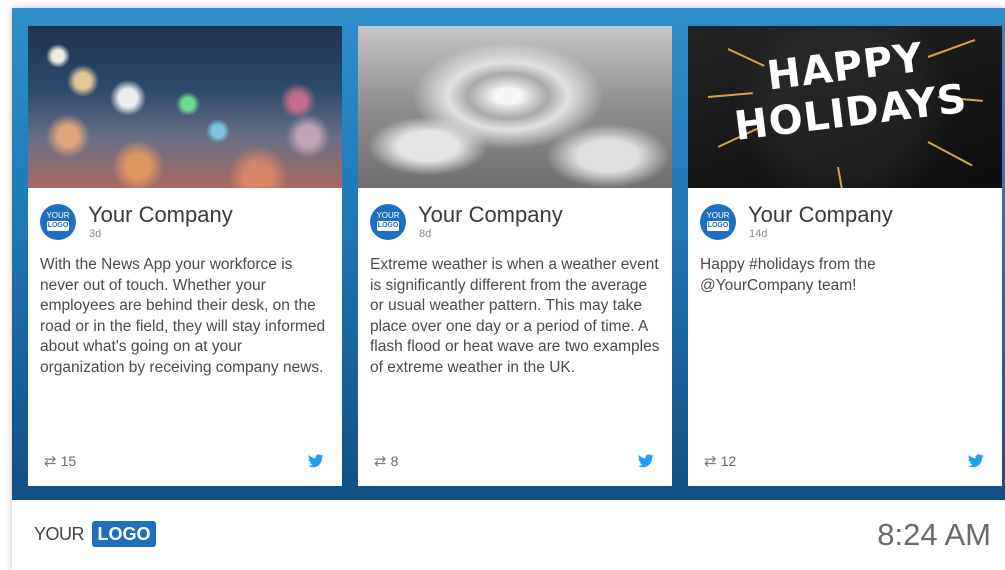 The width and height of the screenshot is (1005, 570). What do you see at coordinates (728, 461) in the screenshot?
I see `retweet-number: 12` at bounding box center [728, 461].